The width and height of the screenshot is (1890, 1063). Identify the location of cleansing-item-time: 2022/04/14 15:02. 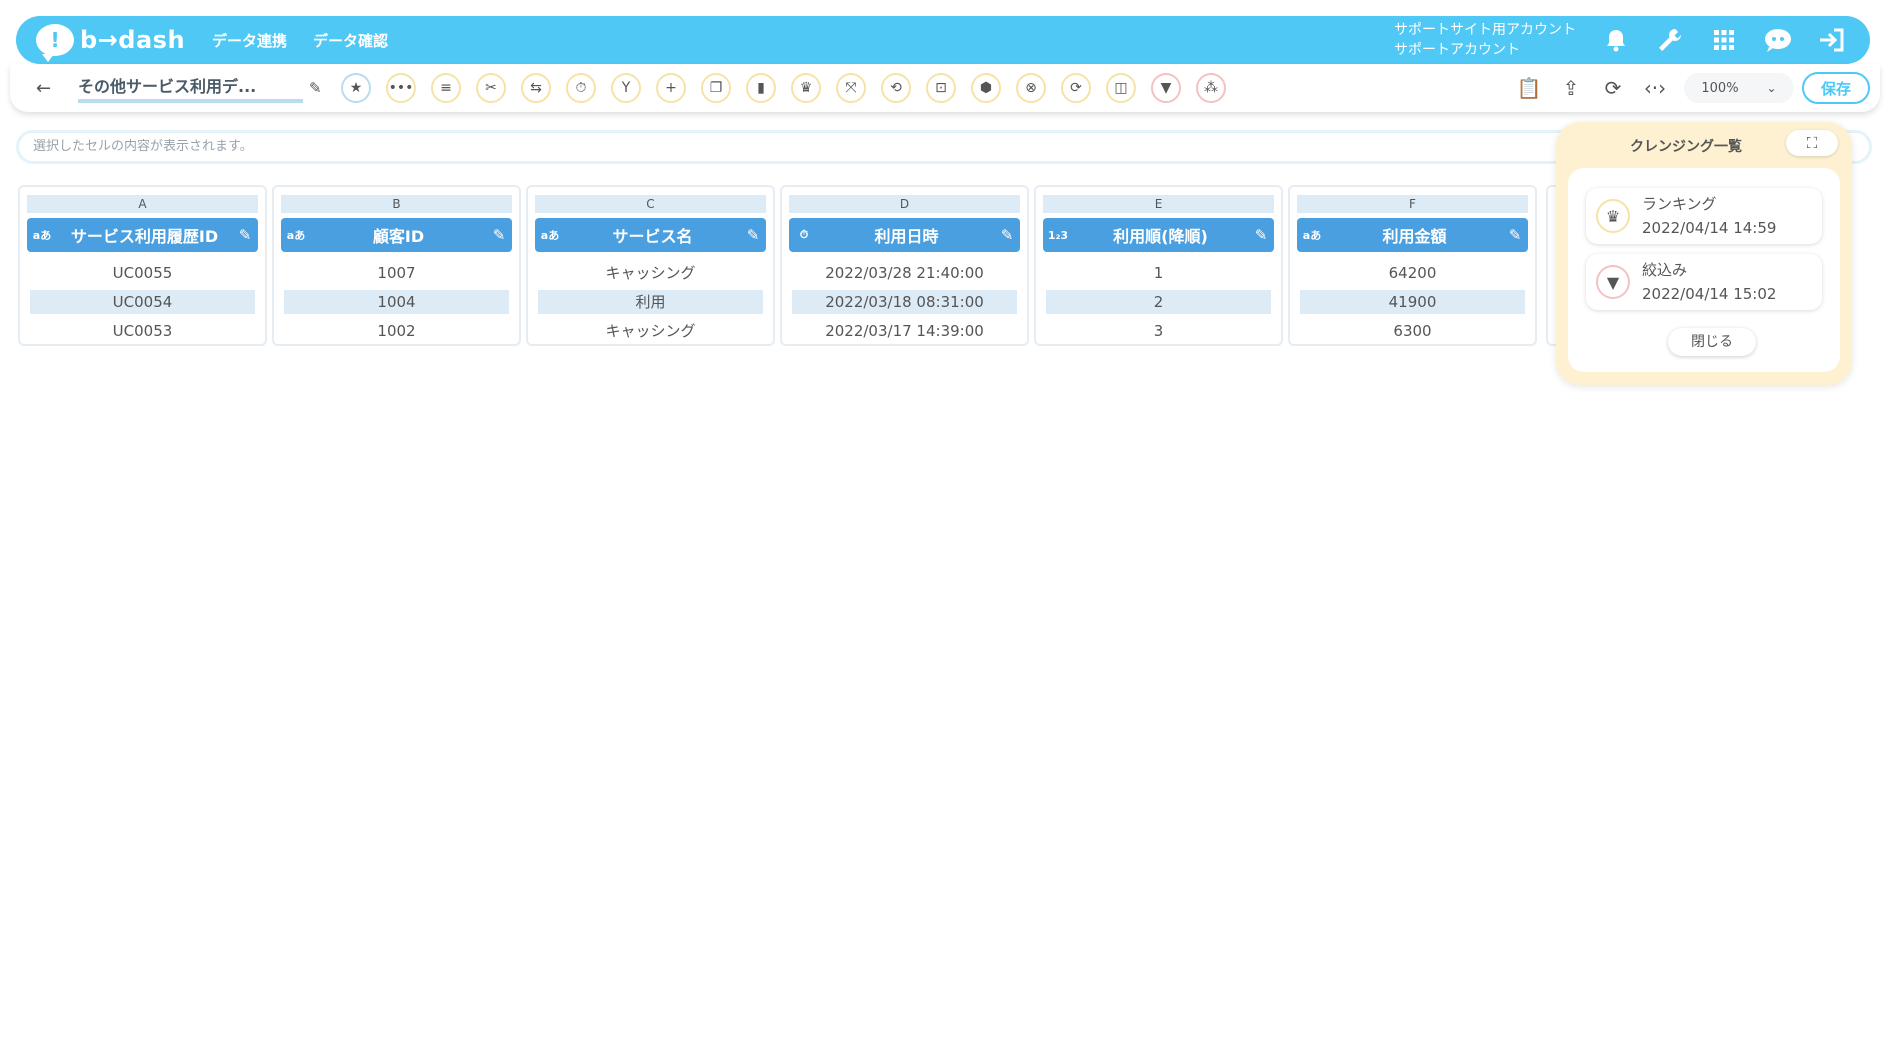
(1709, 294).